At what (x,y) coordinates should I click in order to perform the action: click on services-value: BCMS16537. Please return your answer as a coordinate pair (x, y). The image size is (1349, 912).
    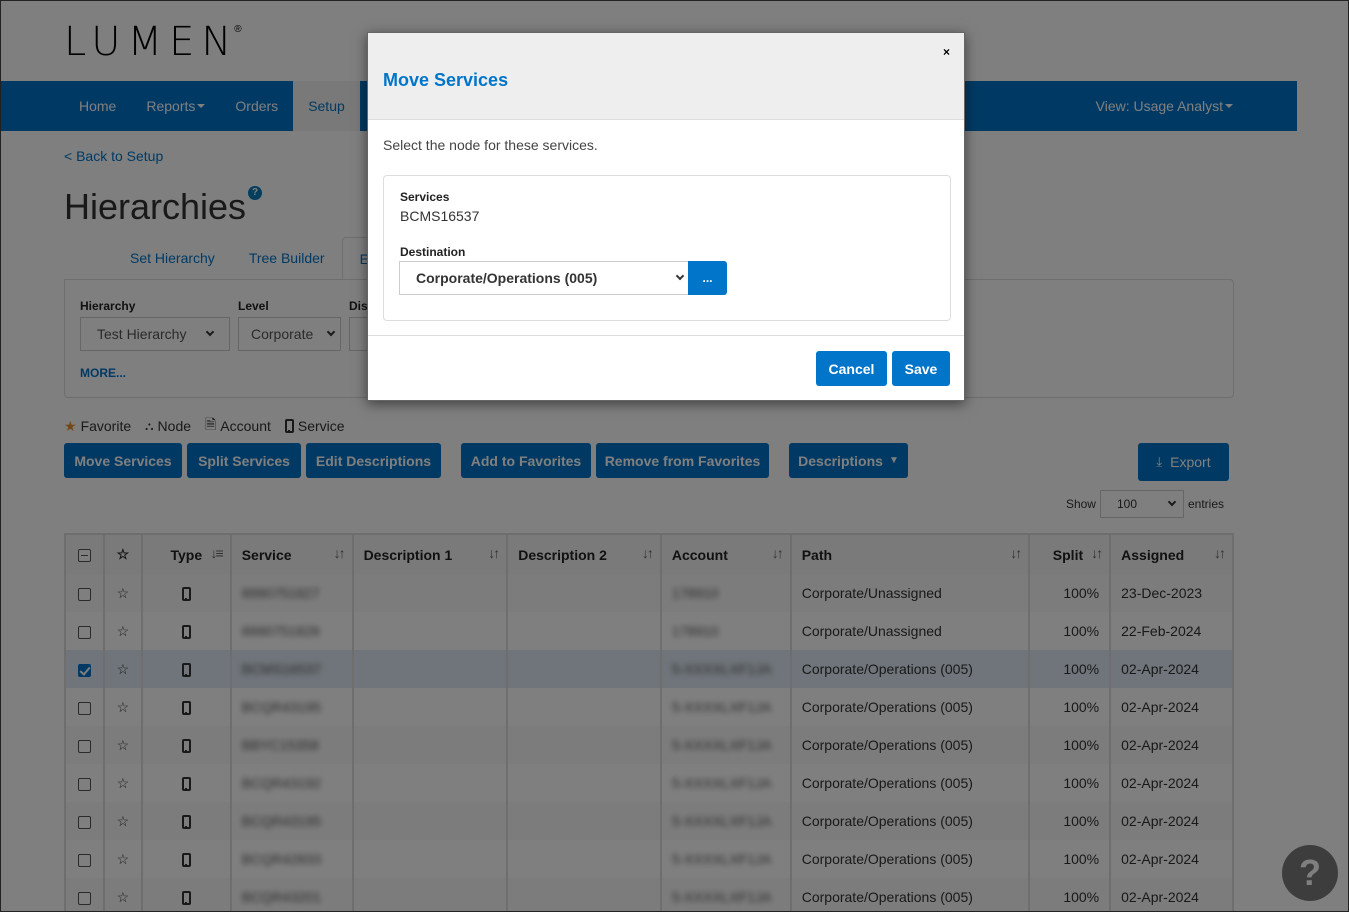
    Looking at the image, I should click on (440, 216).